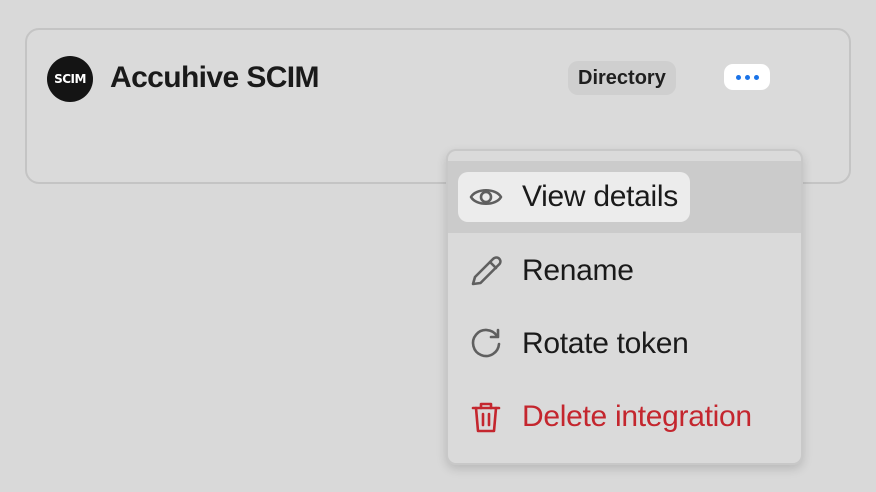  I want to click on menu-item-delete-integration: Delete integration, so click(624, 417).